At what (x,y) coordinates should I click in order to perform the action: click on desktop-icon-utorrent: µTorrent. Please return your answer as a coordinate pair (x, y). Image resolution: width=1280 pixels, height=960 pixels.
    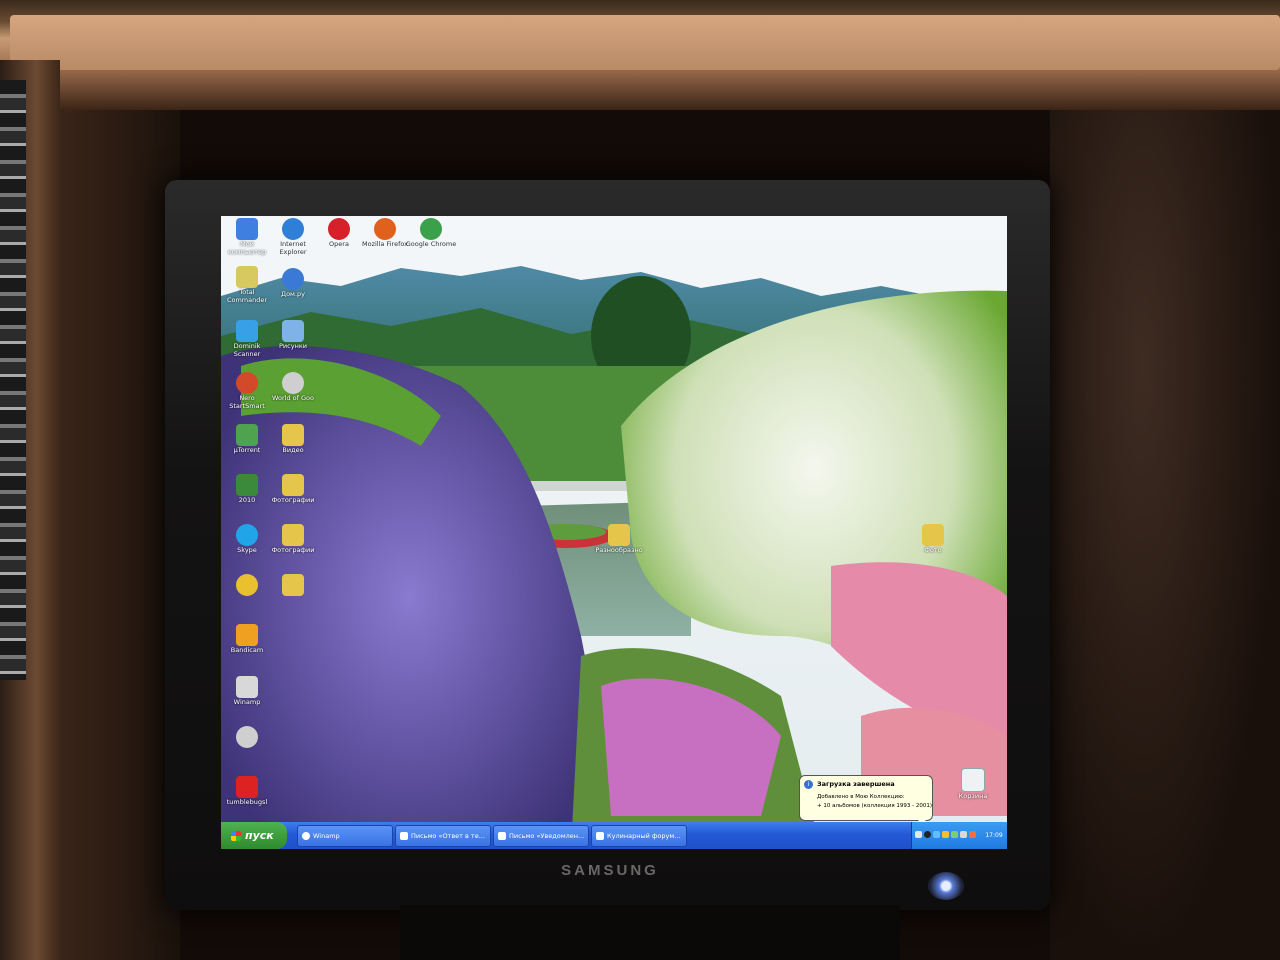
    Looking at the image, I should click on (247, 439).